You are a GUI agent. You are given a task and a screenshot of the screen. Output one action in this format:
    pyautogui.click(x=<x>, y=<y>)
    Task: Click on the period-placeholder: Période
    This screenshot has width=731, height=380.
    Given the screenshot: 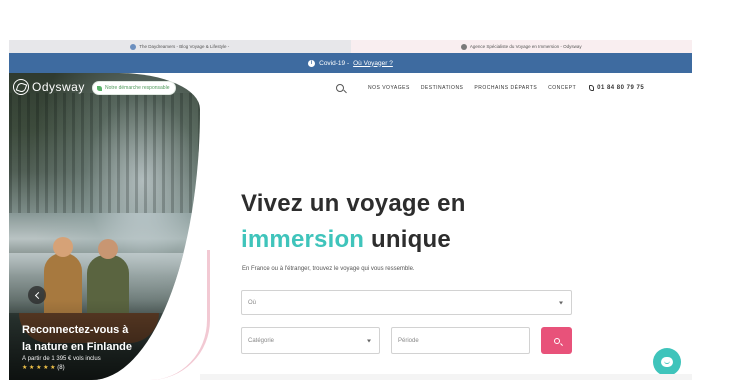 What is the action you would take?
    pyautogui.click(x=408, y=340)
    